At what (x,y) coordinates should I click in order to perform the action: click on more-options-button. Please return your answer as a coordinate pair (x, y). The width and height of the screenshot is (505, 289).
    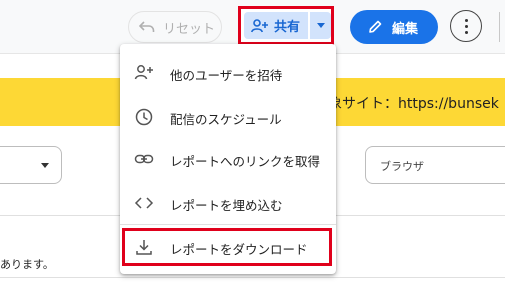
    Looking at the image, I should click on (466, 26).